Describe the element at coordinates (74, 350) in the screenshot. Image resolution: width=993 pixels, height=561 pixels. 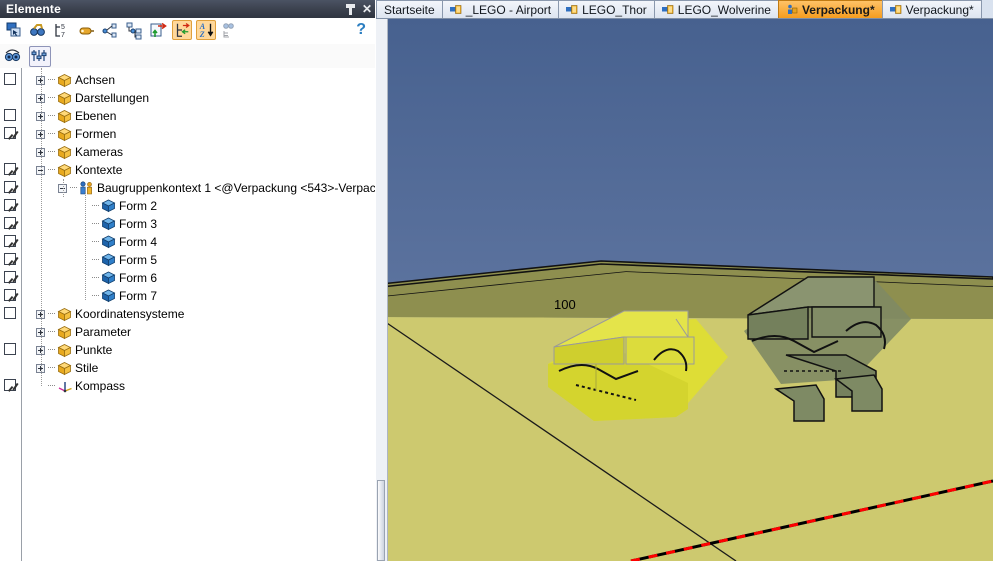
I see `tree-item: Punkte` at that location.